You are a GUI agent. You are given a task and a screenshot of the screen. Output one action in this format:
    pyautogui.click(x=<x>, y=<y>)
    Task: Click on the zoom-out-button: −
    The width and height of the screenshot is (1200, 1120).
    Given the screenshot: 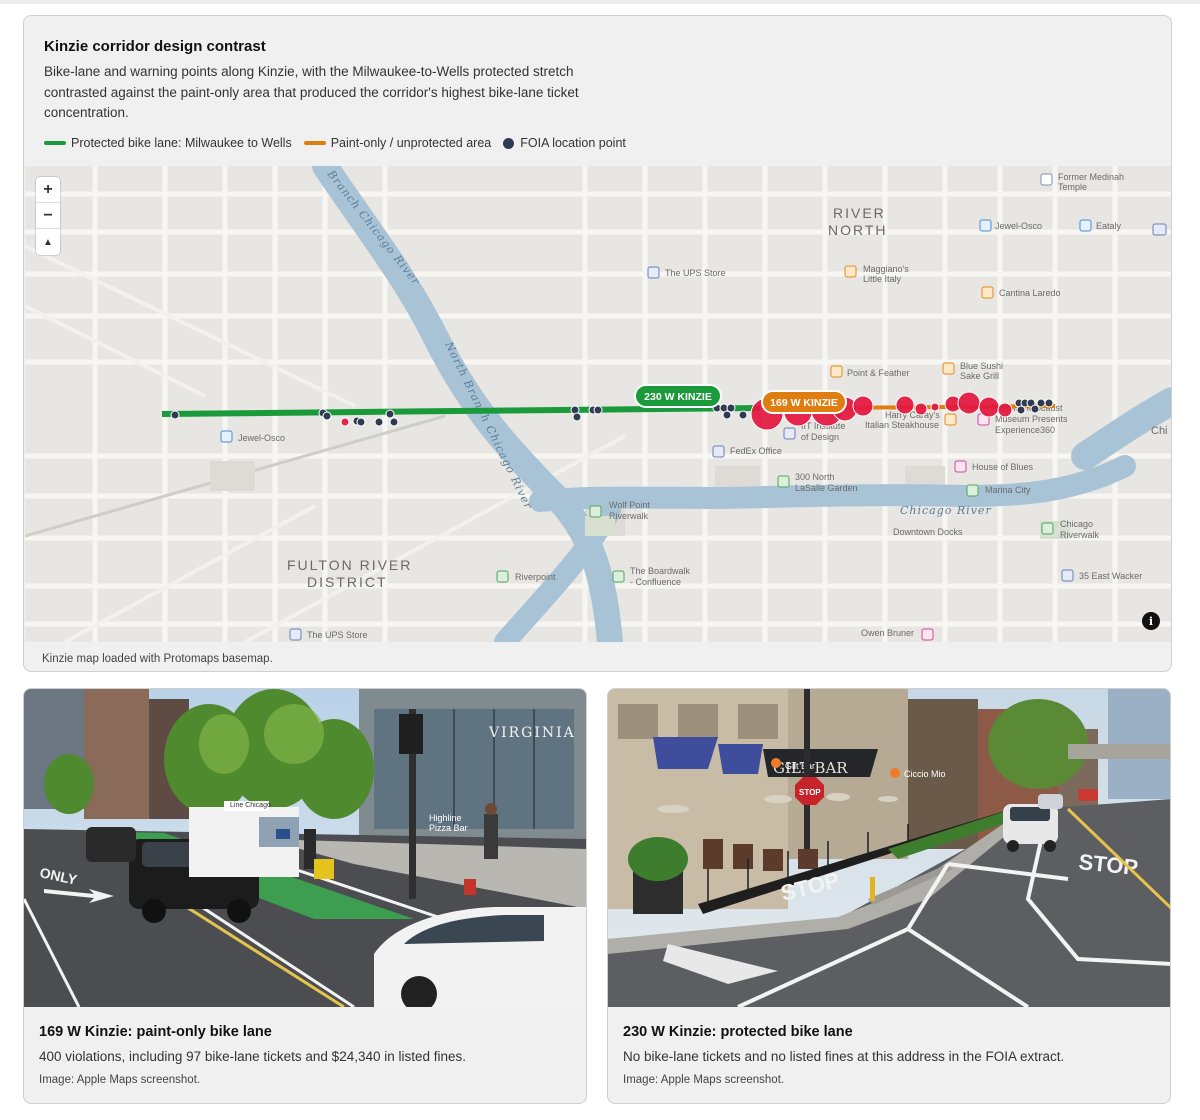 What is the action you would take?
    pyautogui.click(x=48, y=216)
    